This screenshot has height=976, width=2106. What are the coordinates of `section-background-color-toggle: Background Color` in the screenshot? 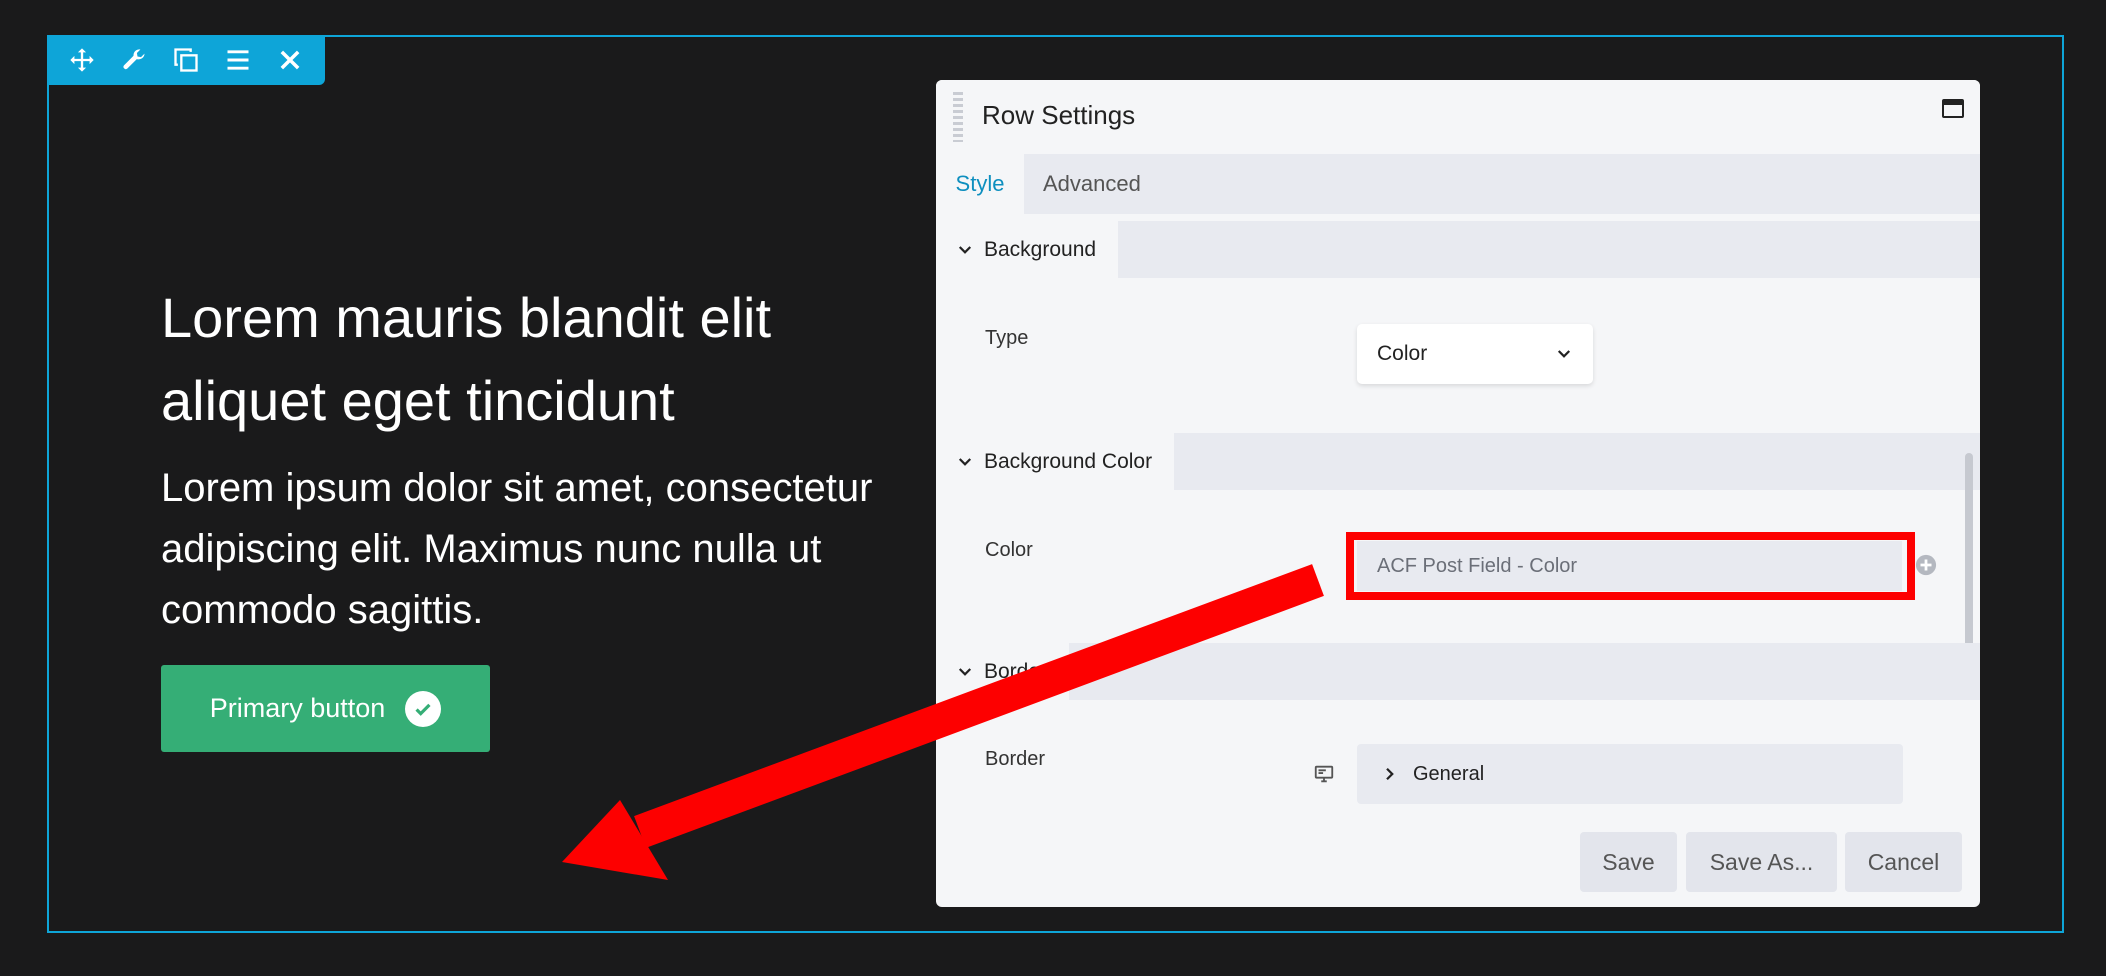 It's located at (1055, 461).